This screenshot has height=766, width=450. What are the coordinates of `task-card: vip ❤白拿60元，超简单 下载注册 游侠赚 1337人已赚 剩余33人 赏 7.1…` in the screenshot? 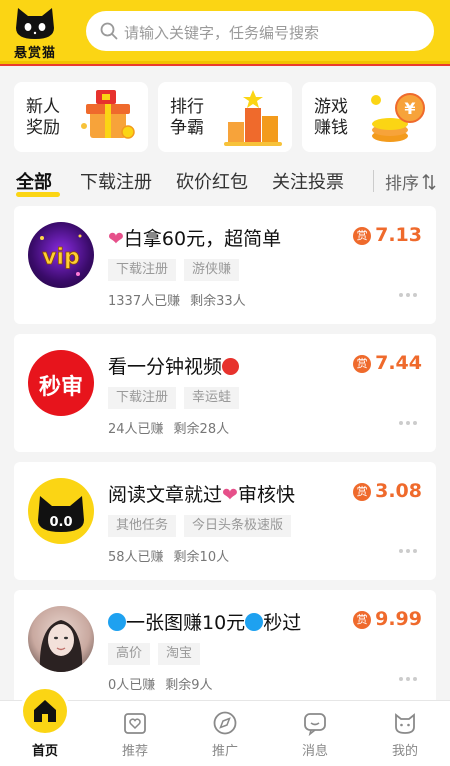 It's located at (225, 265).